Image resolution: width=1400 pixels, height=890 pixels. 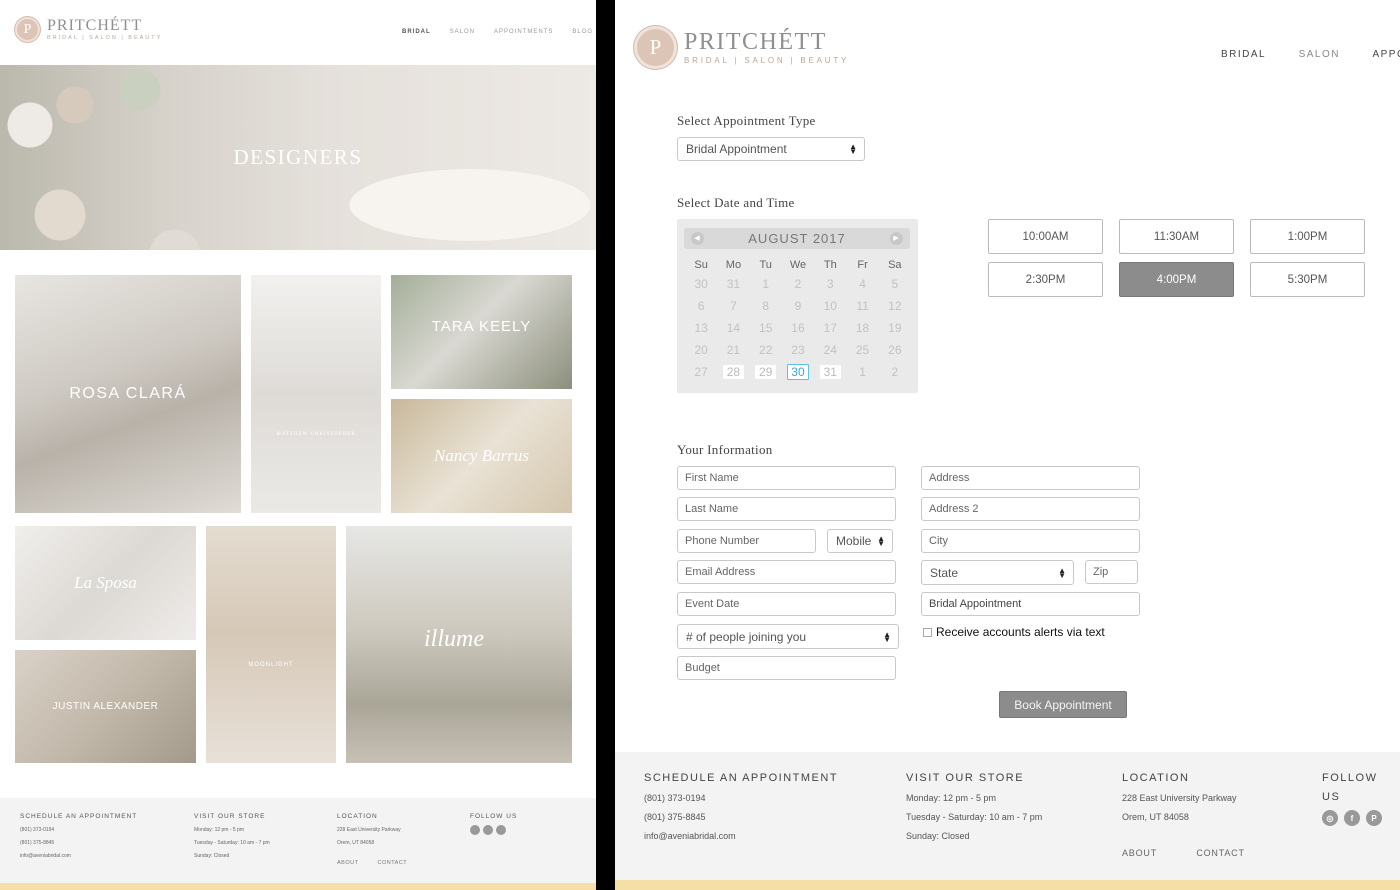 What do you see at coordinates (927, 632) in the screenshot?
I see `text-alerts-checkbox` at bounding box center [927, 632].